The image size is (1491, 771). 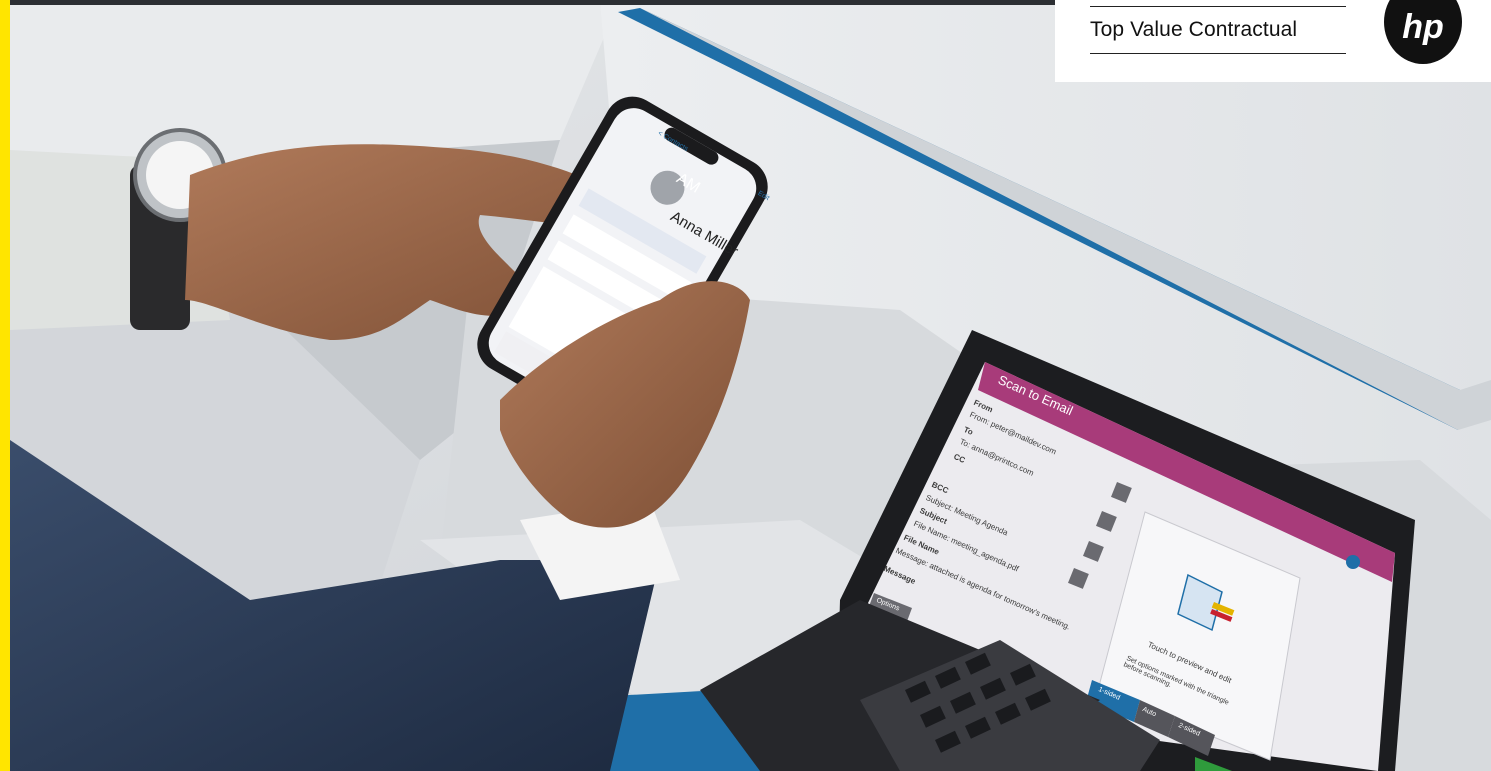 I want to click on accent-bar, so click(x=5, y=385).